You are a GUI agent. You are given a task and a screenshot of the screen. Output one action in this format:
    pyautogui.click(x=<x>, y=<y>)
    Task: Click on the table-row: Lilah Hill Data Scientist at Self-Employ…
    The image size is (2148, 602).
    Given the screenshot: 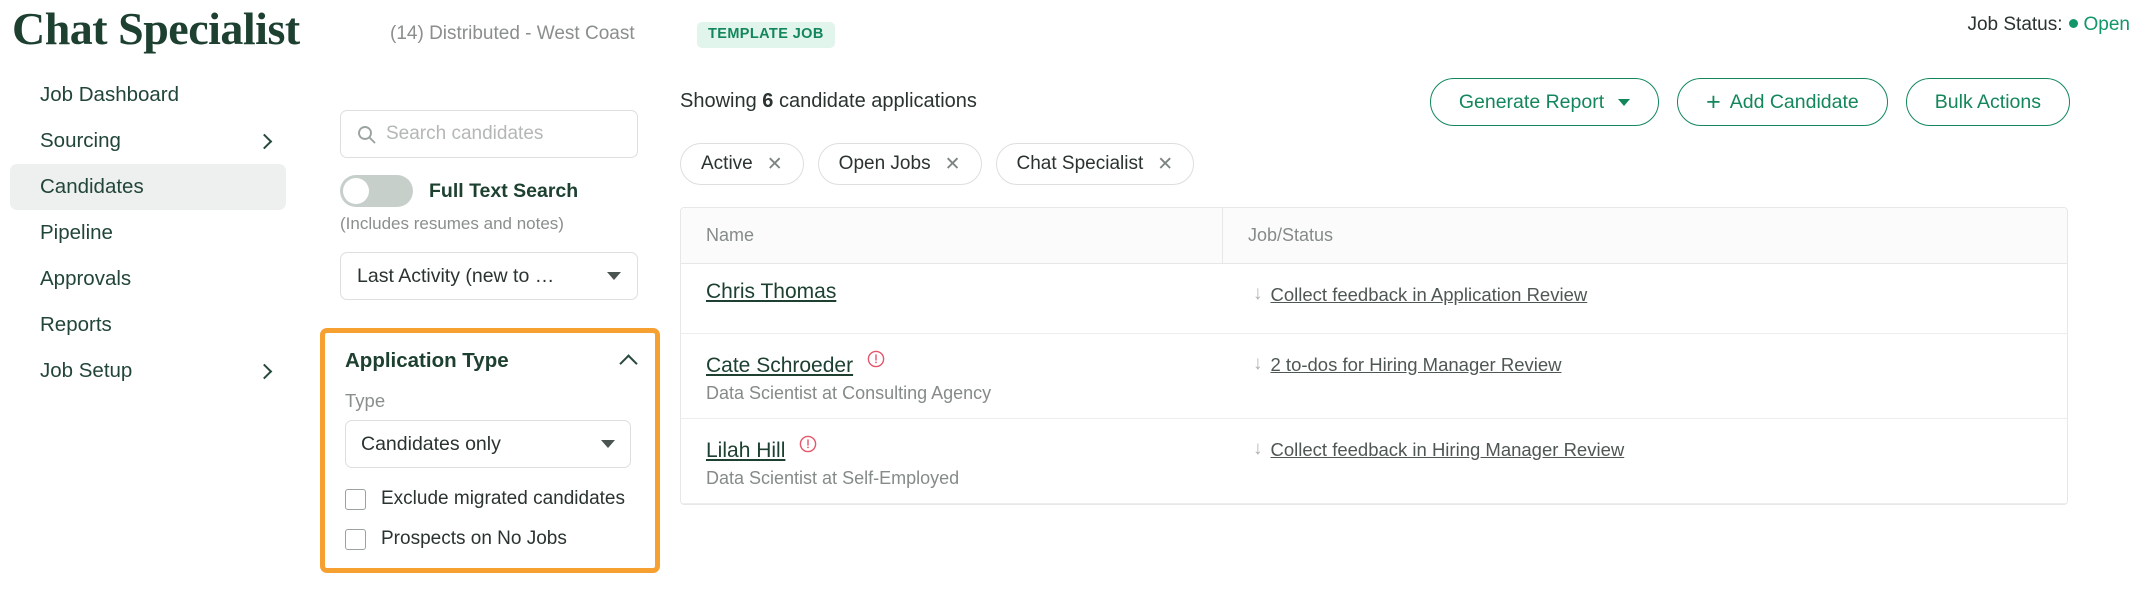 What is the action you would take?
    pyautogui.click(x=1374, y=461)
    